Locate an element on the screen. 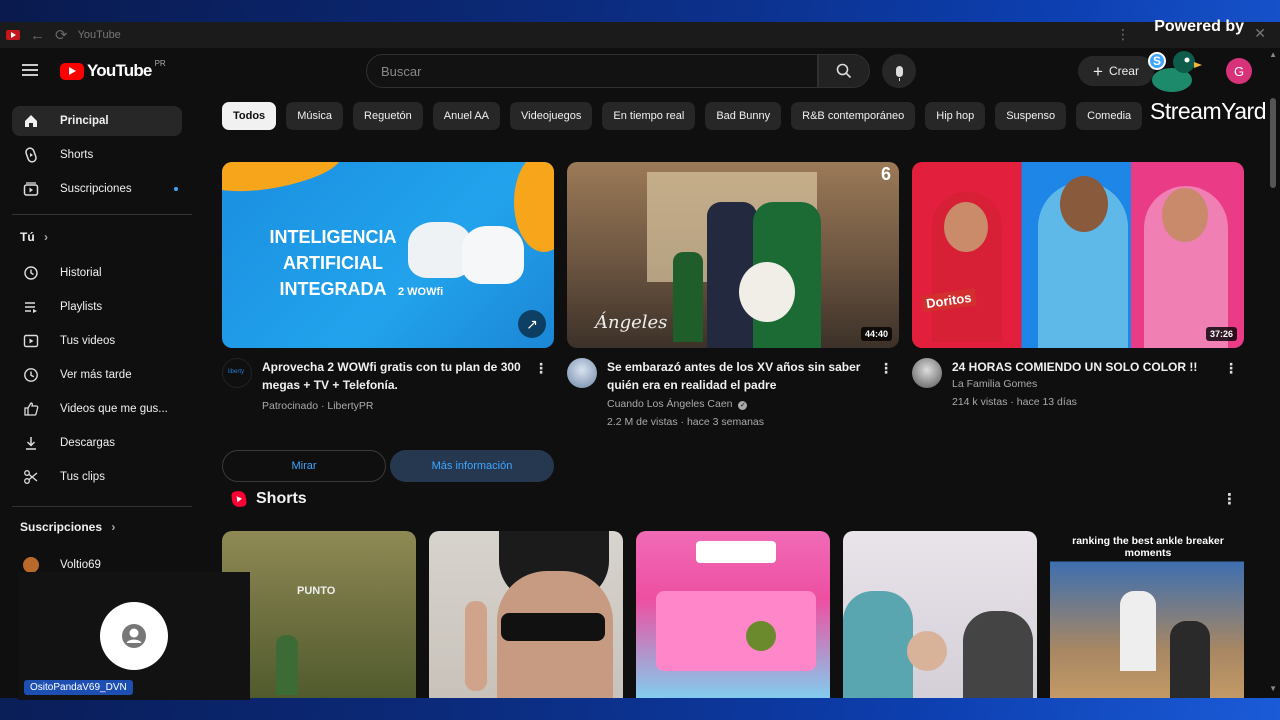  video-duration: 37:26 is located at coordinates (1221, 334).